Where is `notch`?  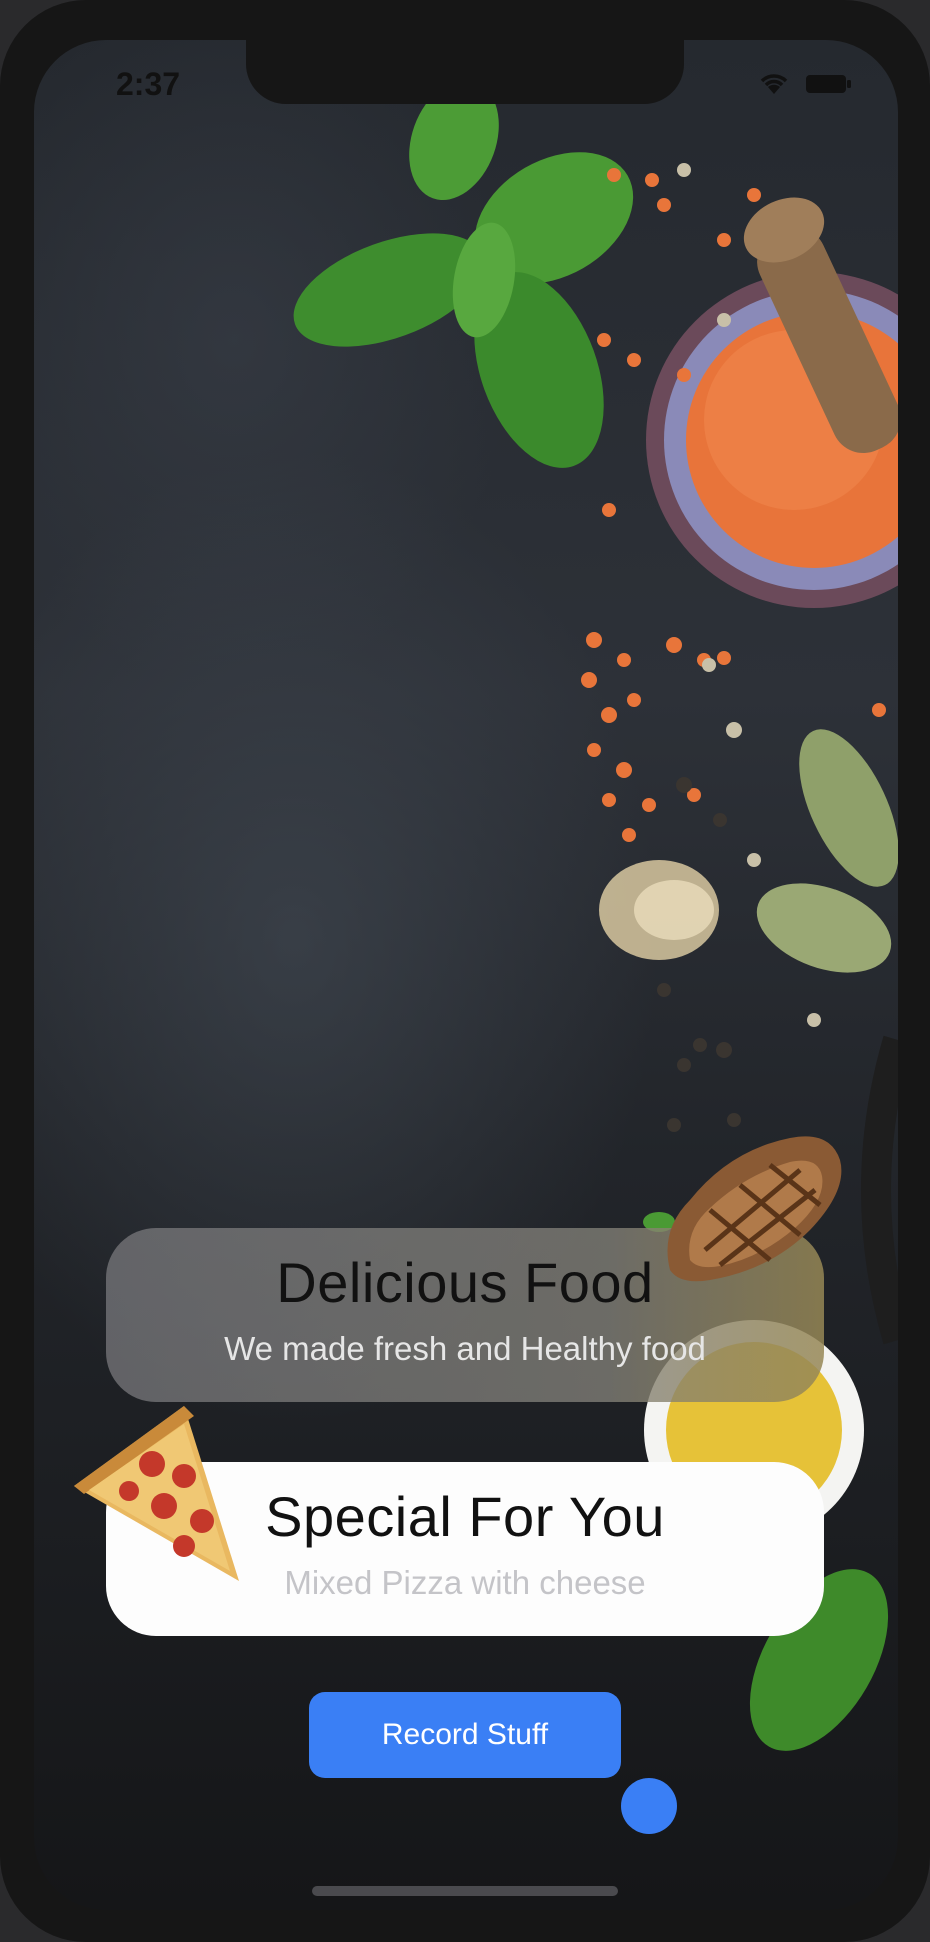
notch is located at coordinates (465, 72).